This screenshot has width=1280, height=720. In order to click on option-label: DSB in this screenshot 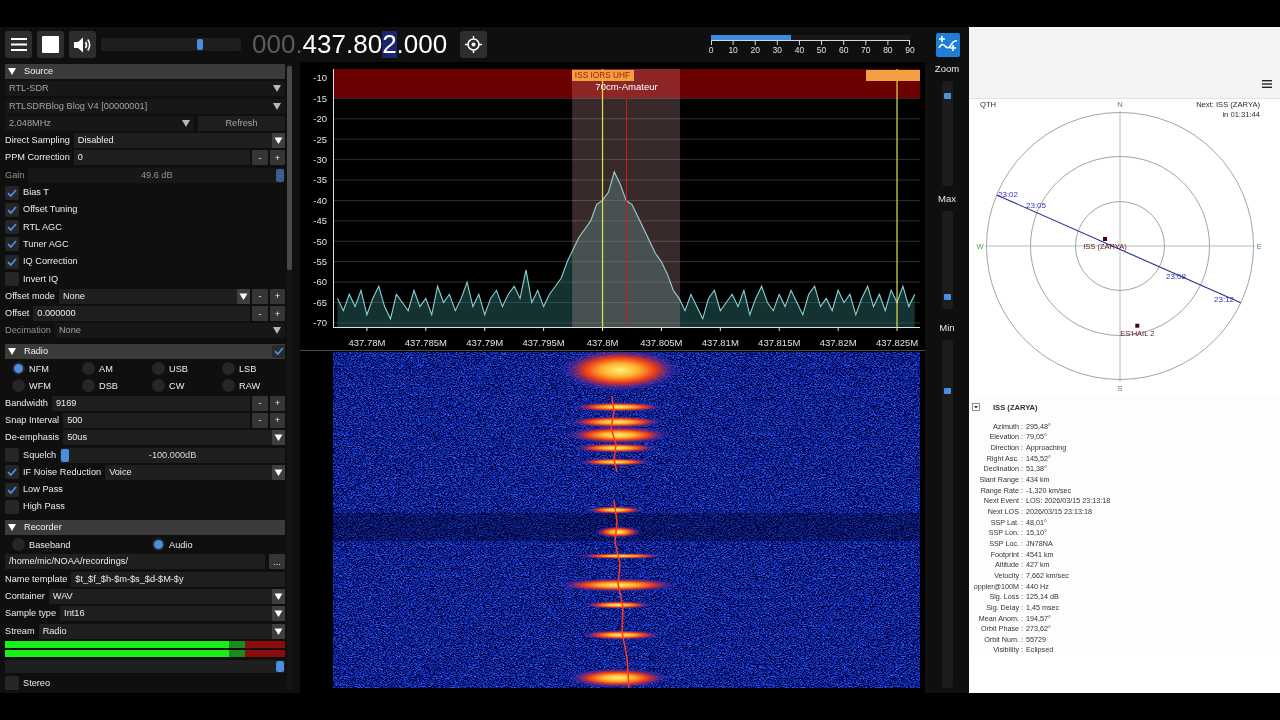, I will do `click(108, 385)`.